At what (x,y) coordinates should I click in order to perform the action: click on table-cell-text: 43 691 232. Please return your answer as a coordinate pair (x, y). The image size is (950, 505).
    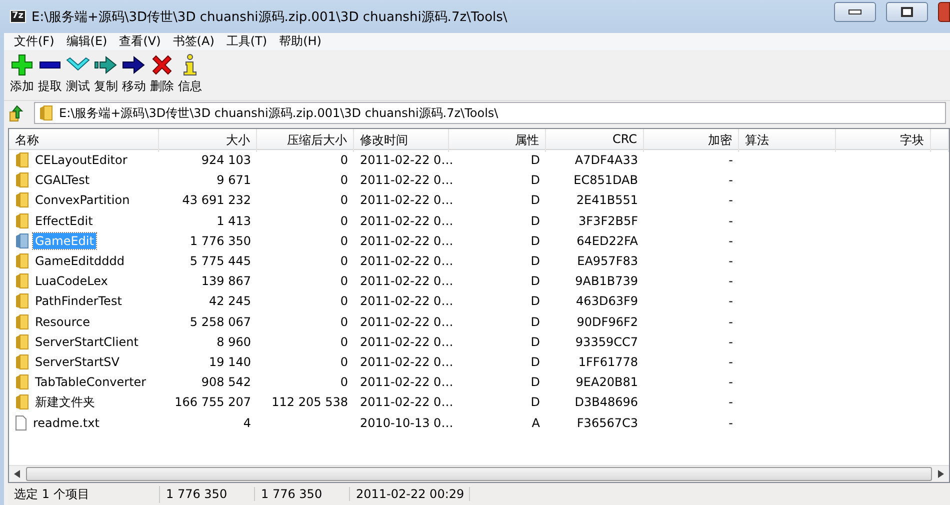
    Looking at the image, I should click on (216, 200).